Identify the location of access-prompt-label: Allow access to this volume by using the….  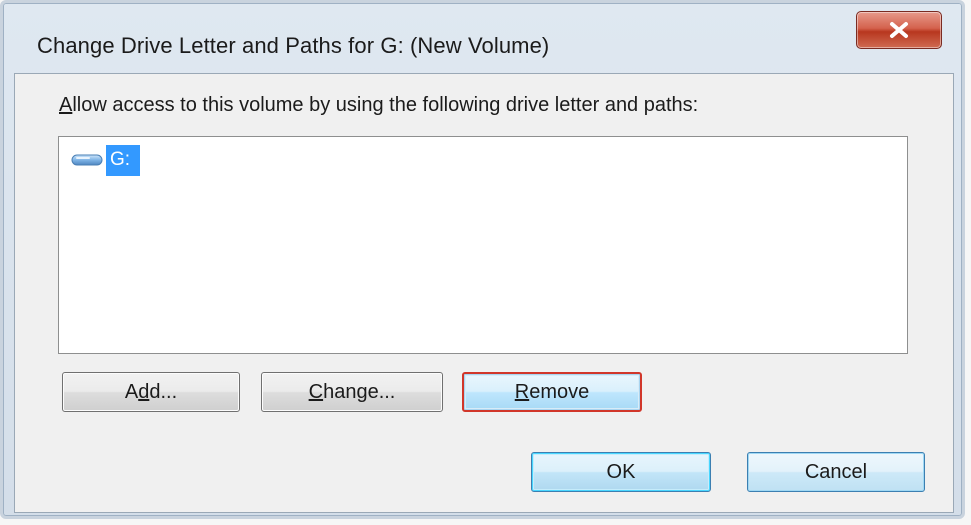
(378, 105).